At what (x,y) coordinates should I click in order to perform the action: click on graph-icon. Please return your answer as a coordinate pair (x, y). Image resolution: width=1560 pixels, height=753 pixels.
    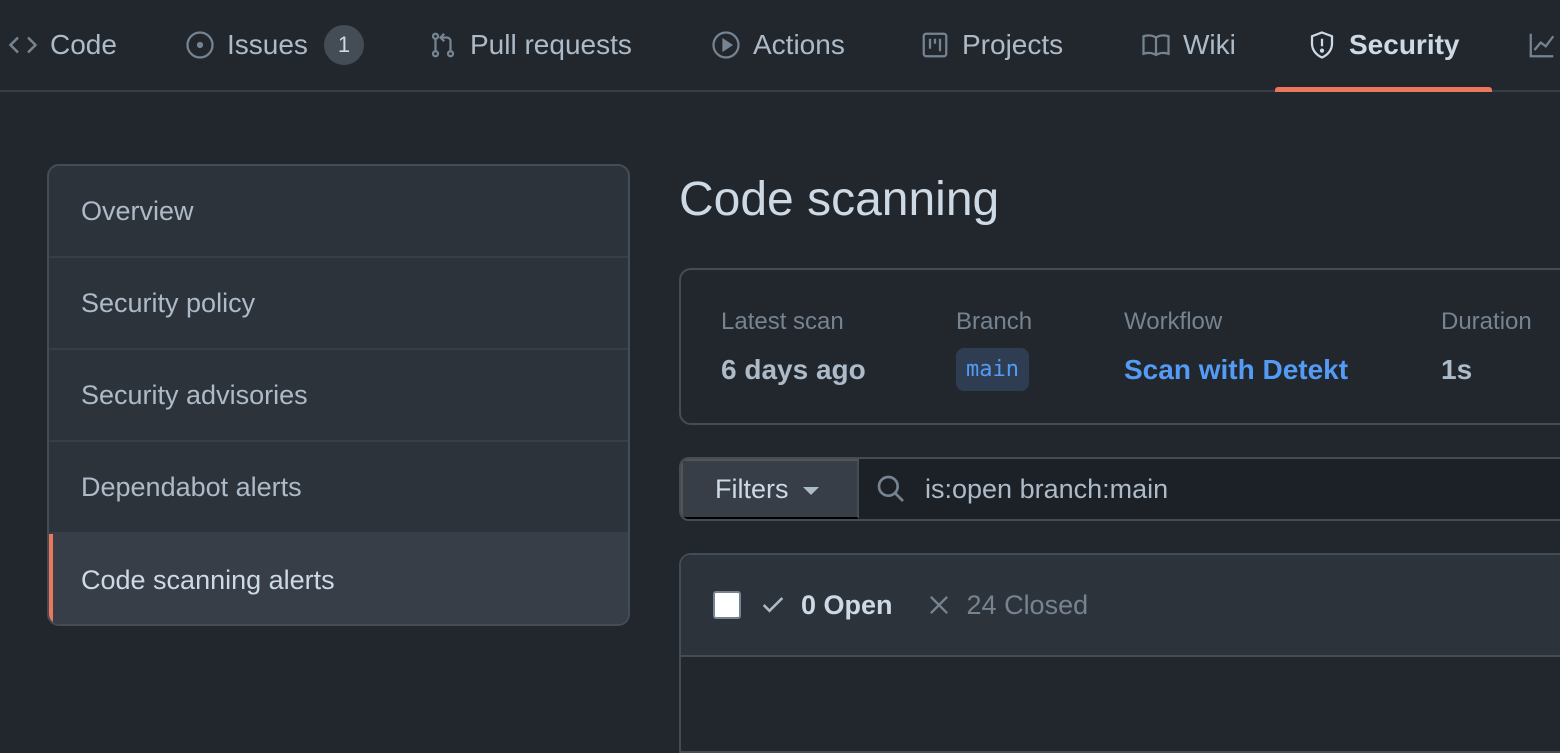
    Looking at the image, I should click on (1542, 45).